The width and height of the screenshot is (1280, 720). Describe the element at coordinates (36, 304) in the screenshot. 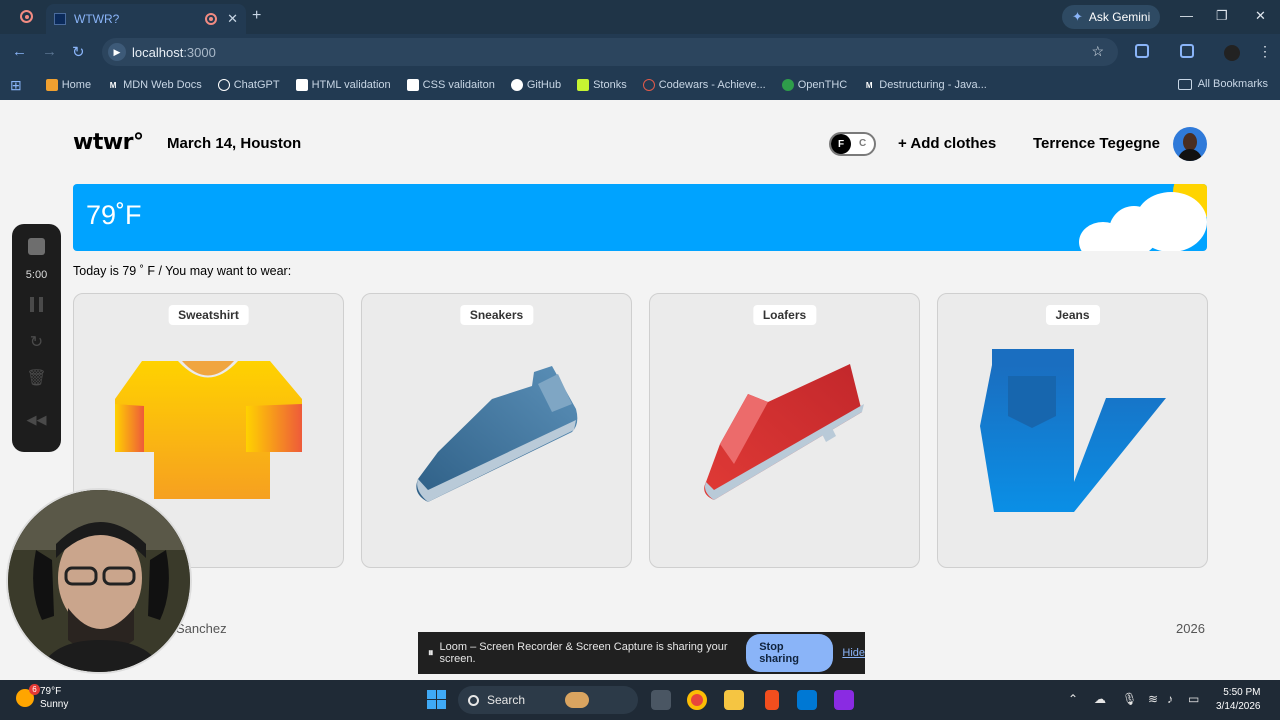

I see `pause-icon` at that location.